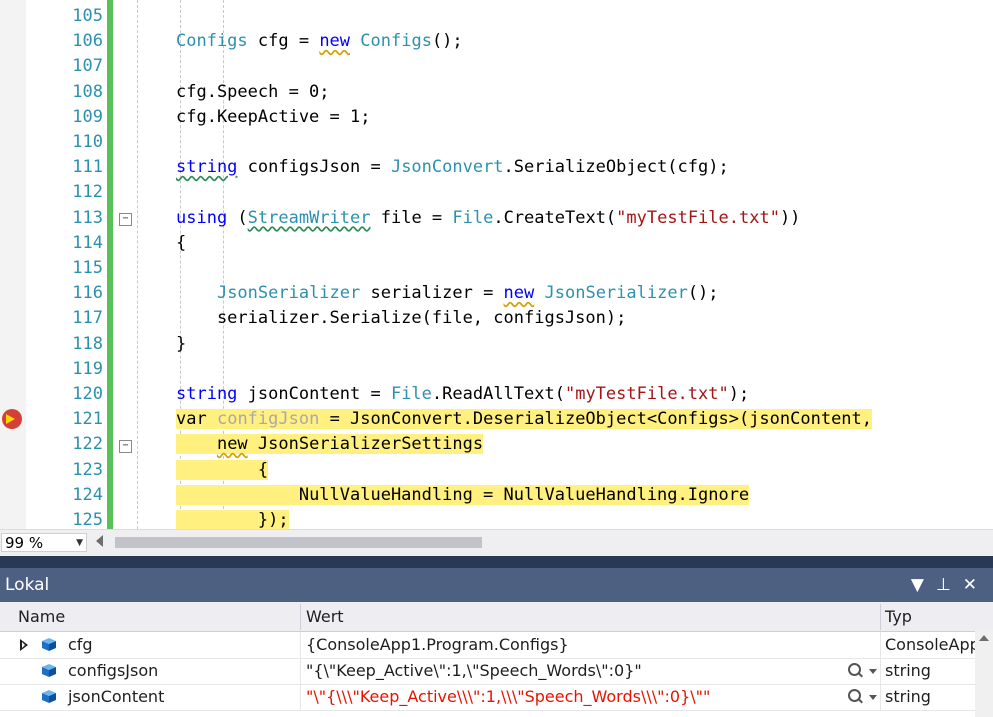 This screenshot has width=993, height=717. What do you see at coordinates (314, 394) in the screenshot?
I see `code-token: jsonContent =` at bounding box center [314, 394].